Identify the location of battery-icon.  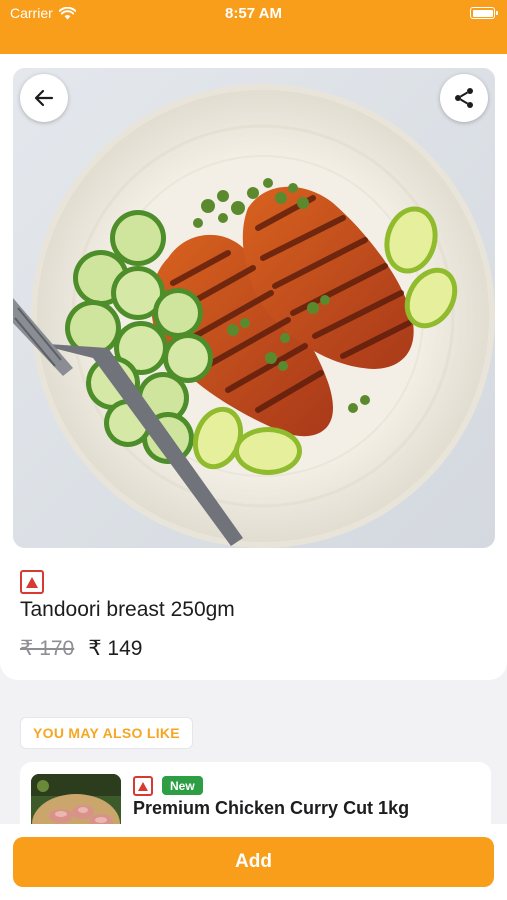
(484, 13).